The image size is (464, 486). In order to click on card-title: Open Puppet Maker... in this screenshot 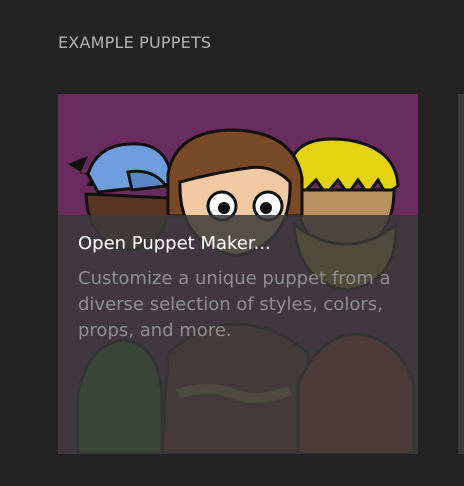, I will do `click(174, 243)`.